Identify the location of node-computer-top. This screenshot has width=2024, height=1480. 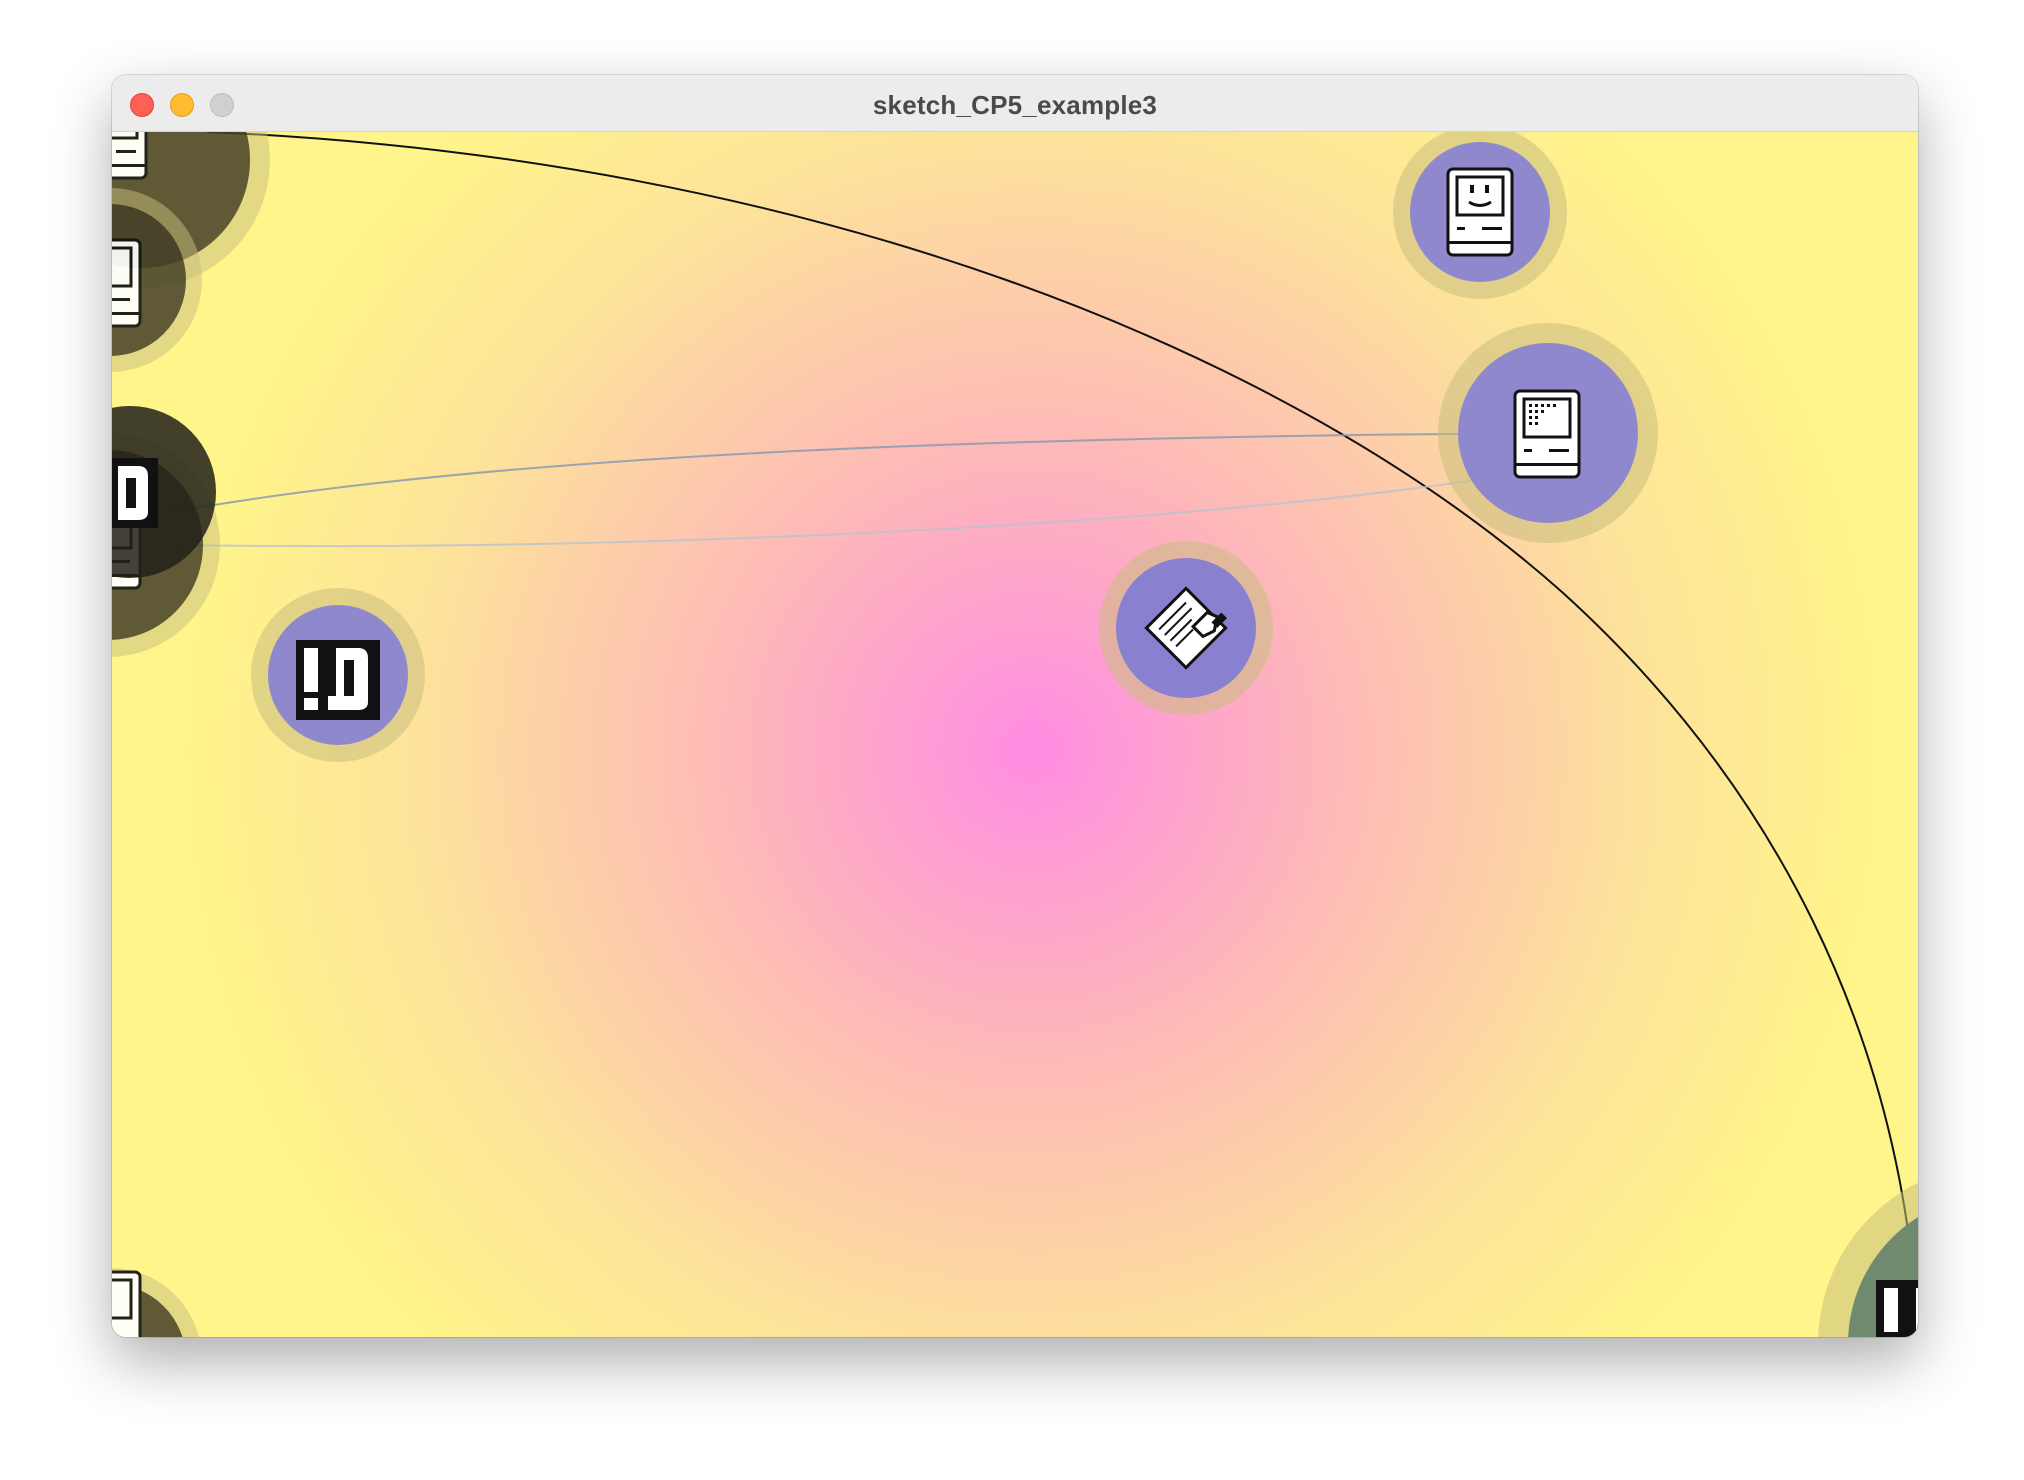
(1480, 215).